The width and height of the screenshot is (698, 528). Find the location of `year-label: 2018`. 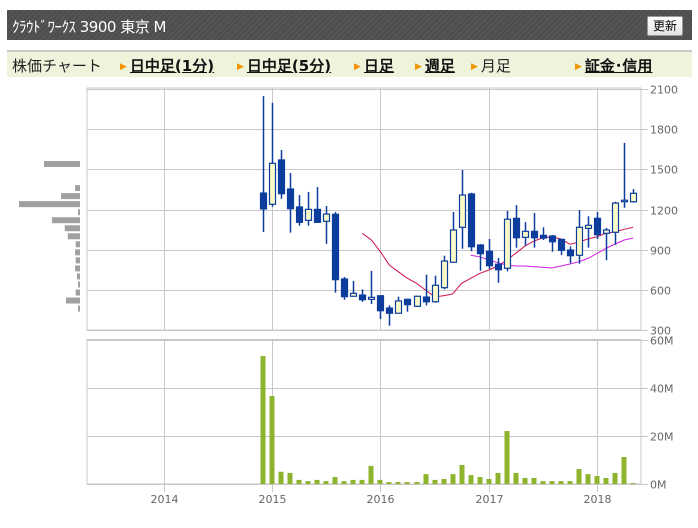

year-label: 2018 is located at coordinates (598, 499).